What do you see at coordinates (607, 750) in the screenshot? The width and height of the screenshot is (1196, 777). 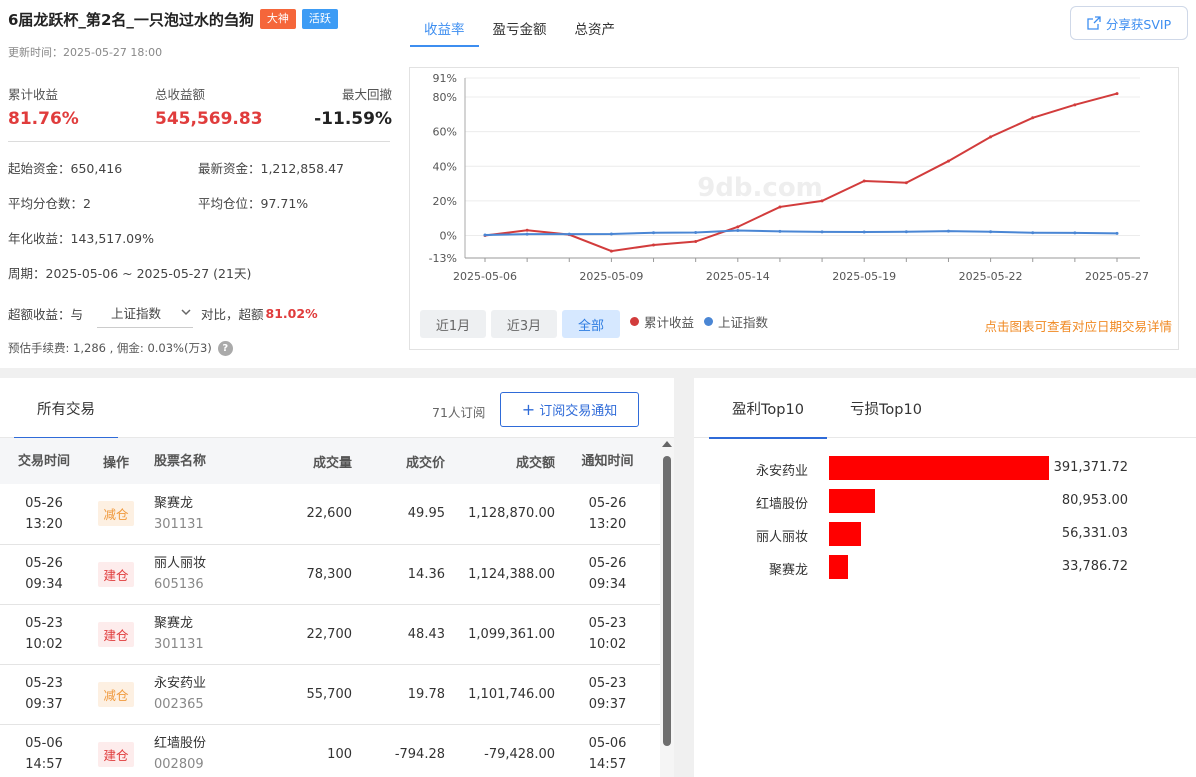 I see `notify-time: 05-06 14:57` at bounding box center [607, 750].